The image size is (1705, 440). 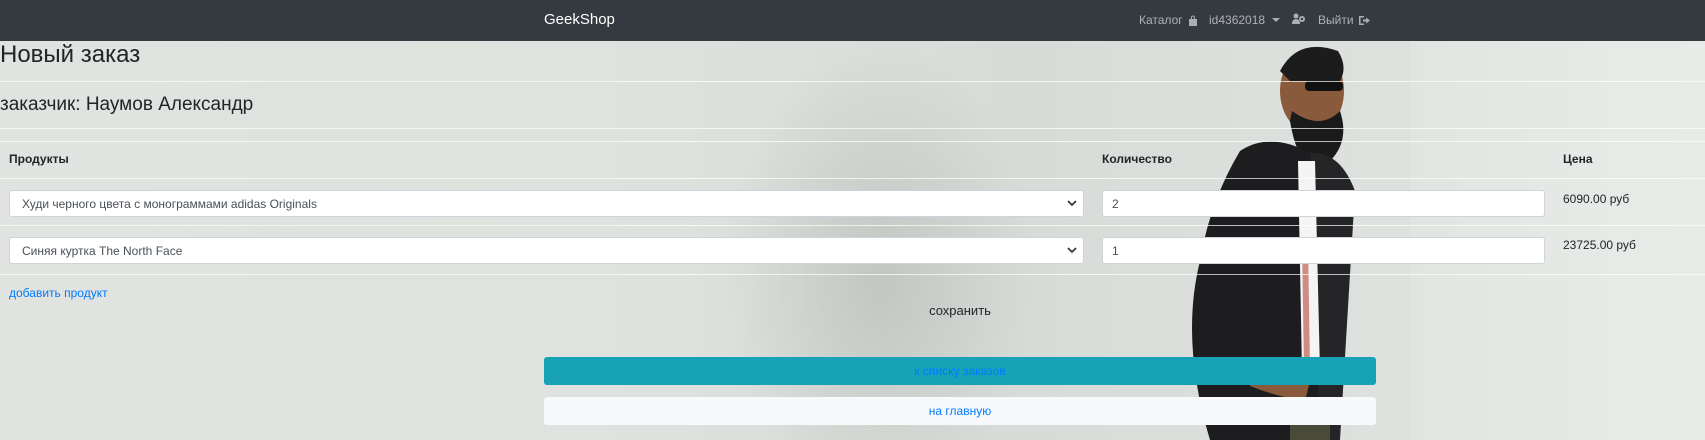 I want to click on caret-down-icon, so click(x=1276, y=20).